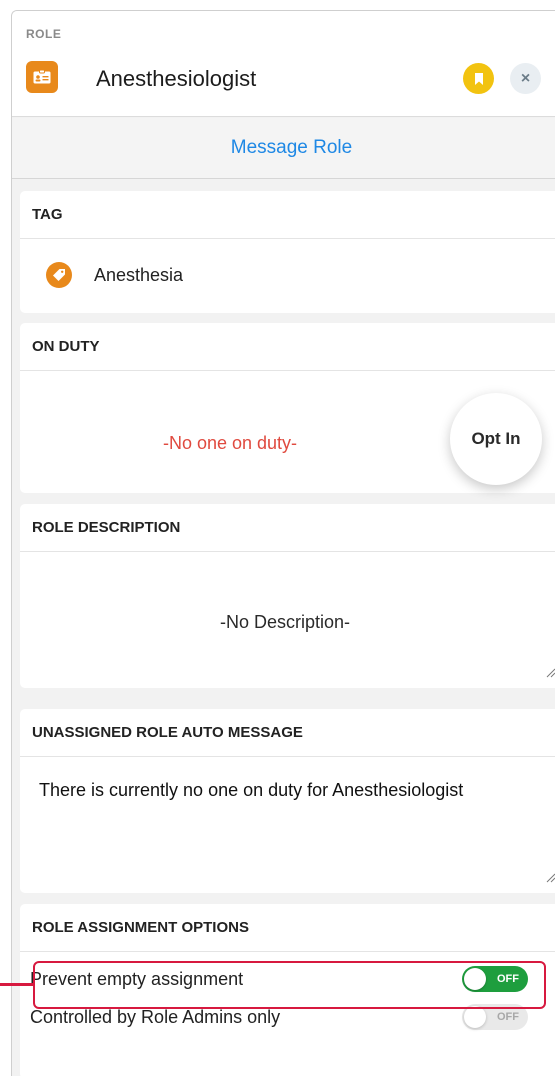  What do you see at coordinates (42, 77) in the screenshot?
I see `id-card-icon` at bounding box center [42, 77].